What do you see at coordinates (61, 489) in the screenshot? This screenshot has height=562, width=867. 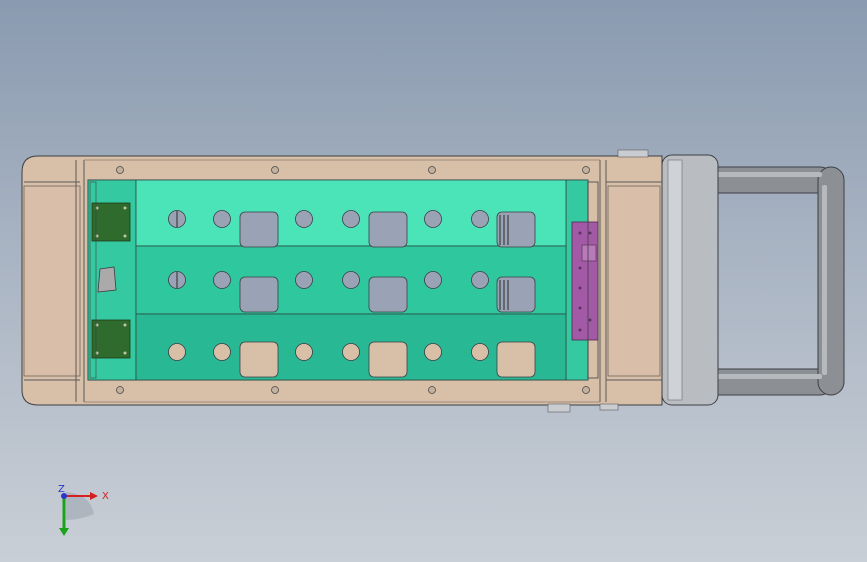 I see `z-axis-label: Z` at bounding box center [61, 489].